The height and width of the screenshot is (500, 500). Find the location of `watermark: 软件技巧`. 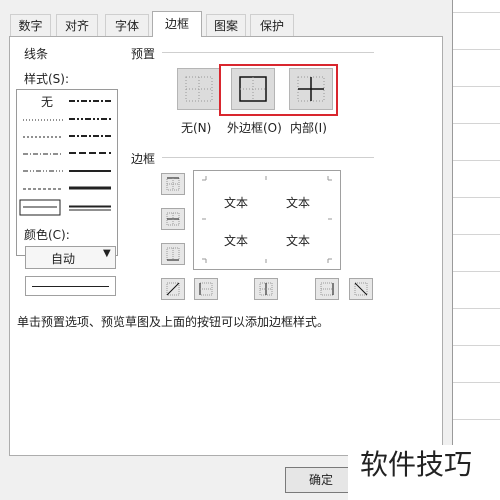

watermark: 软件技巧 is located at coordinates (424, 472).